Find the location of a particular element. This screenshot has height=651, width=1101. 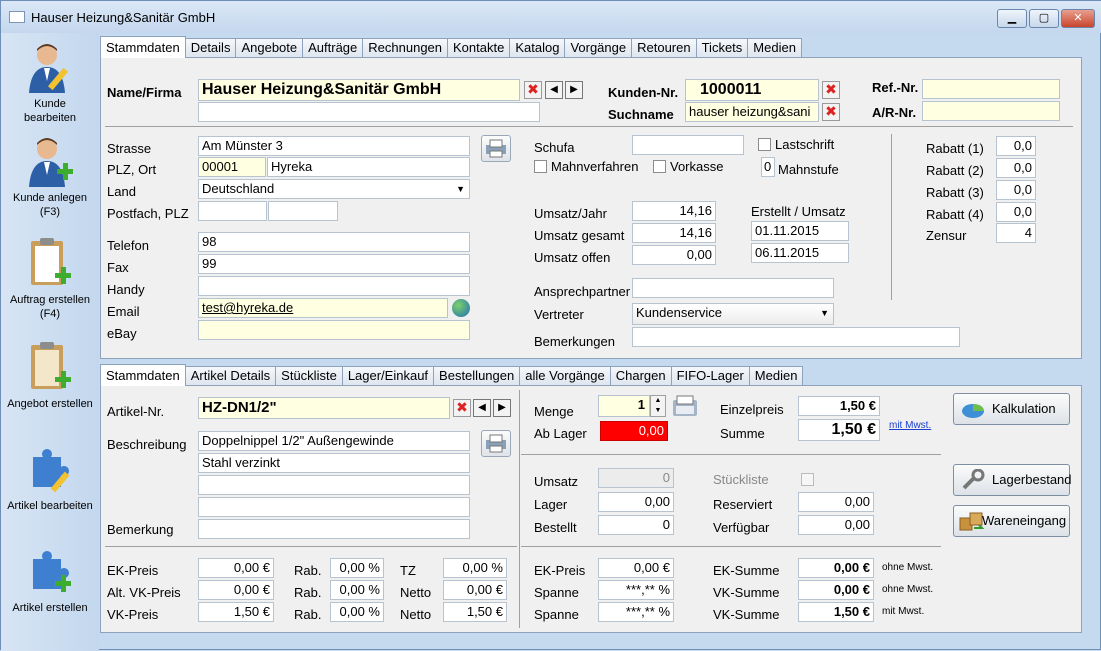

postfach-field is located at coordinates (232, 211).